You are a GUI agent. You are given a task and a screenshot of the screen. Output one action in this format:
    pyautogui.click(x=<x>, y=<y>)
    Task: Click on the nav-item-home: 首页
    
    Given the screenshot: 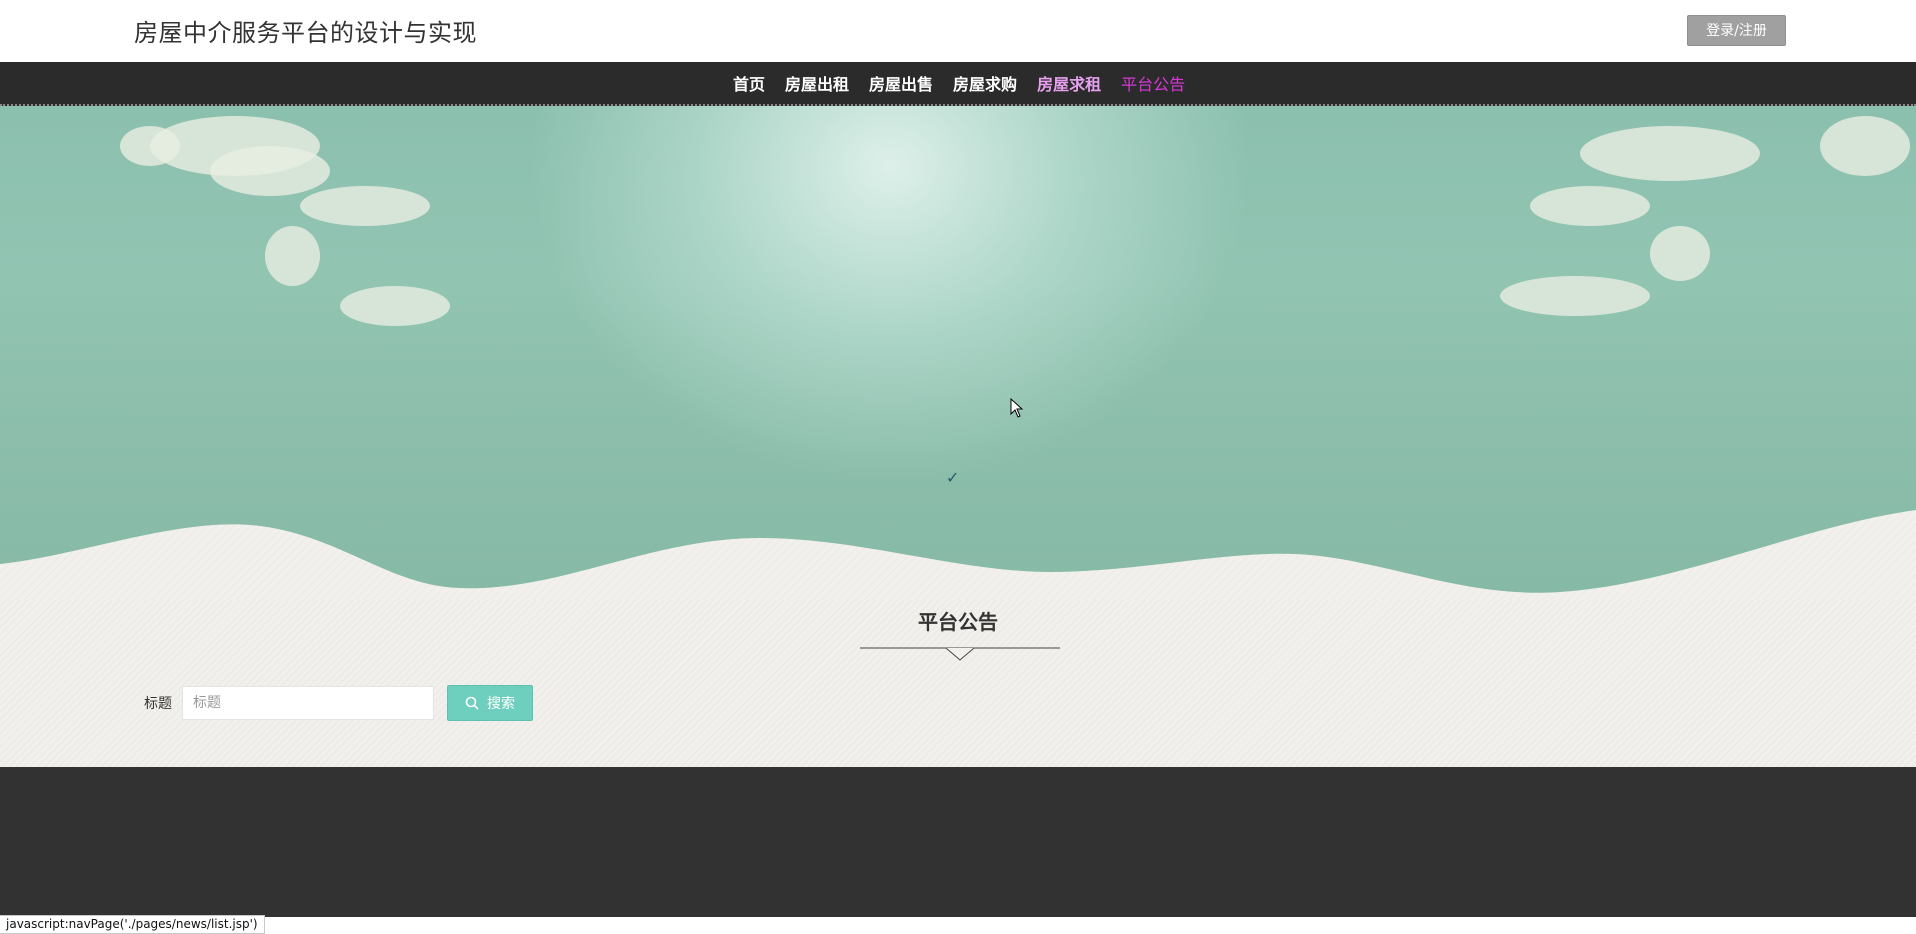 What is the action you would take?
    pyautogui.click(x=749, y=83)
    